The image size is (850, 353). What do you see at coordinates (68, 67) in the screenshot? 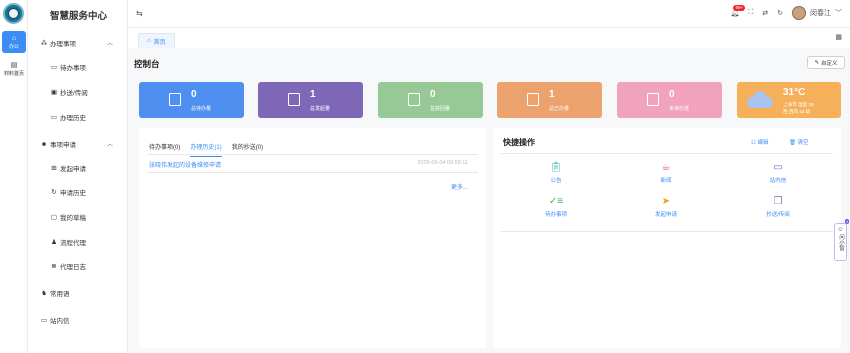
I see `sidebar-item-todo: ▭ 待办事项` at bounding box center [68, 67].